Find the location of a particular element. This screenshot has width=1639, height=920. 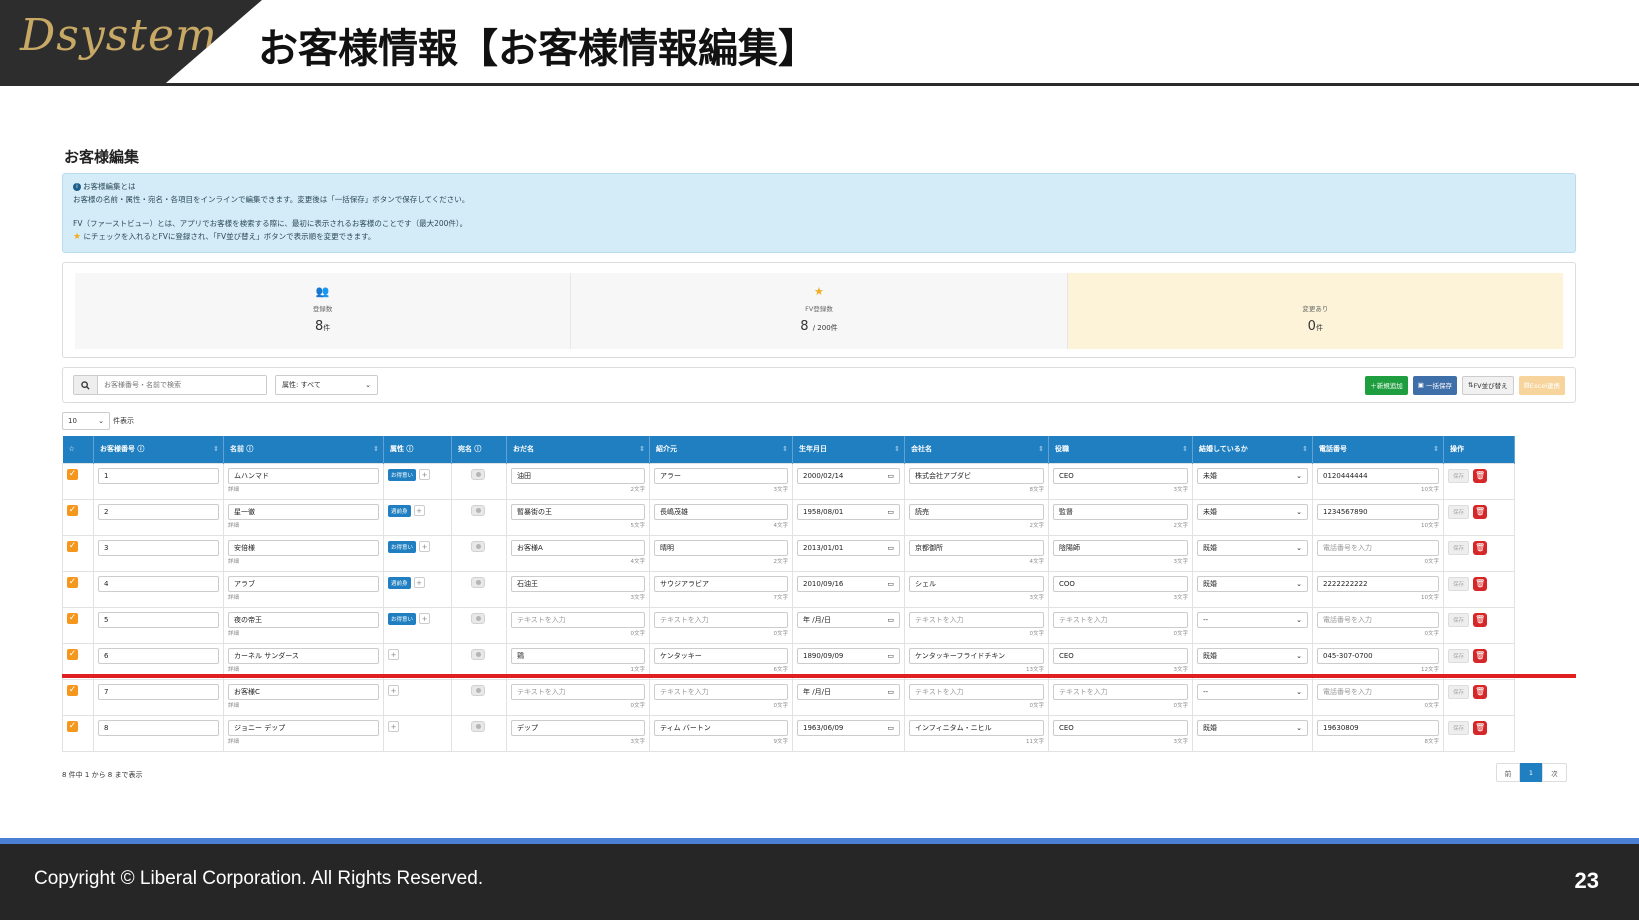

nickname-input: 暫暴街の王 is located at coordinates (578, 511).